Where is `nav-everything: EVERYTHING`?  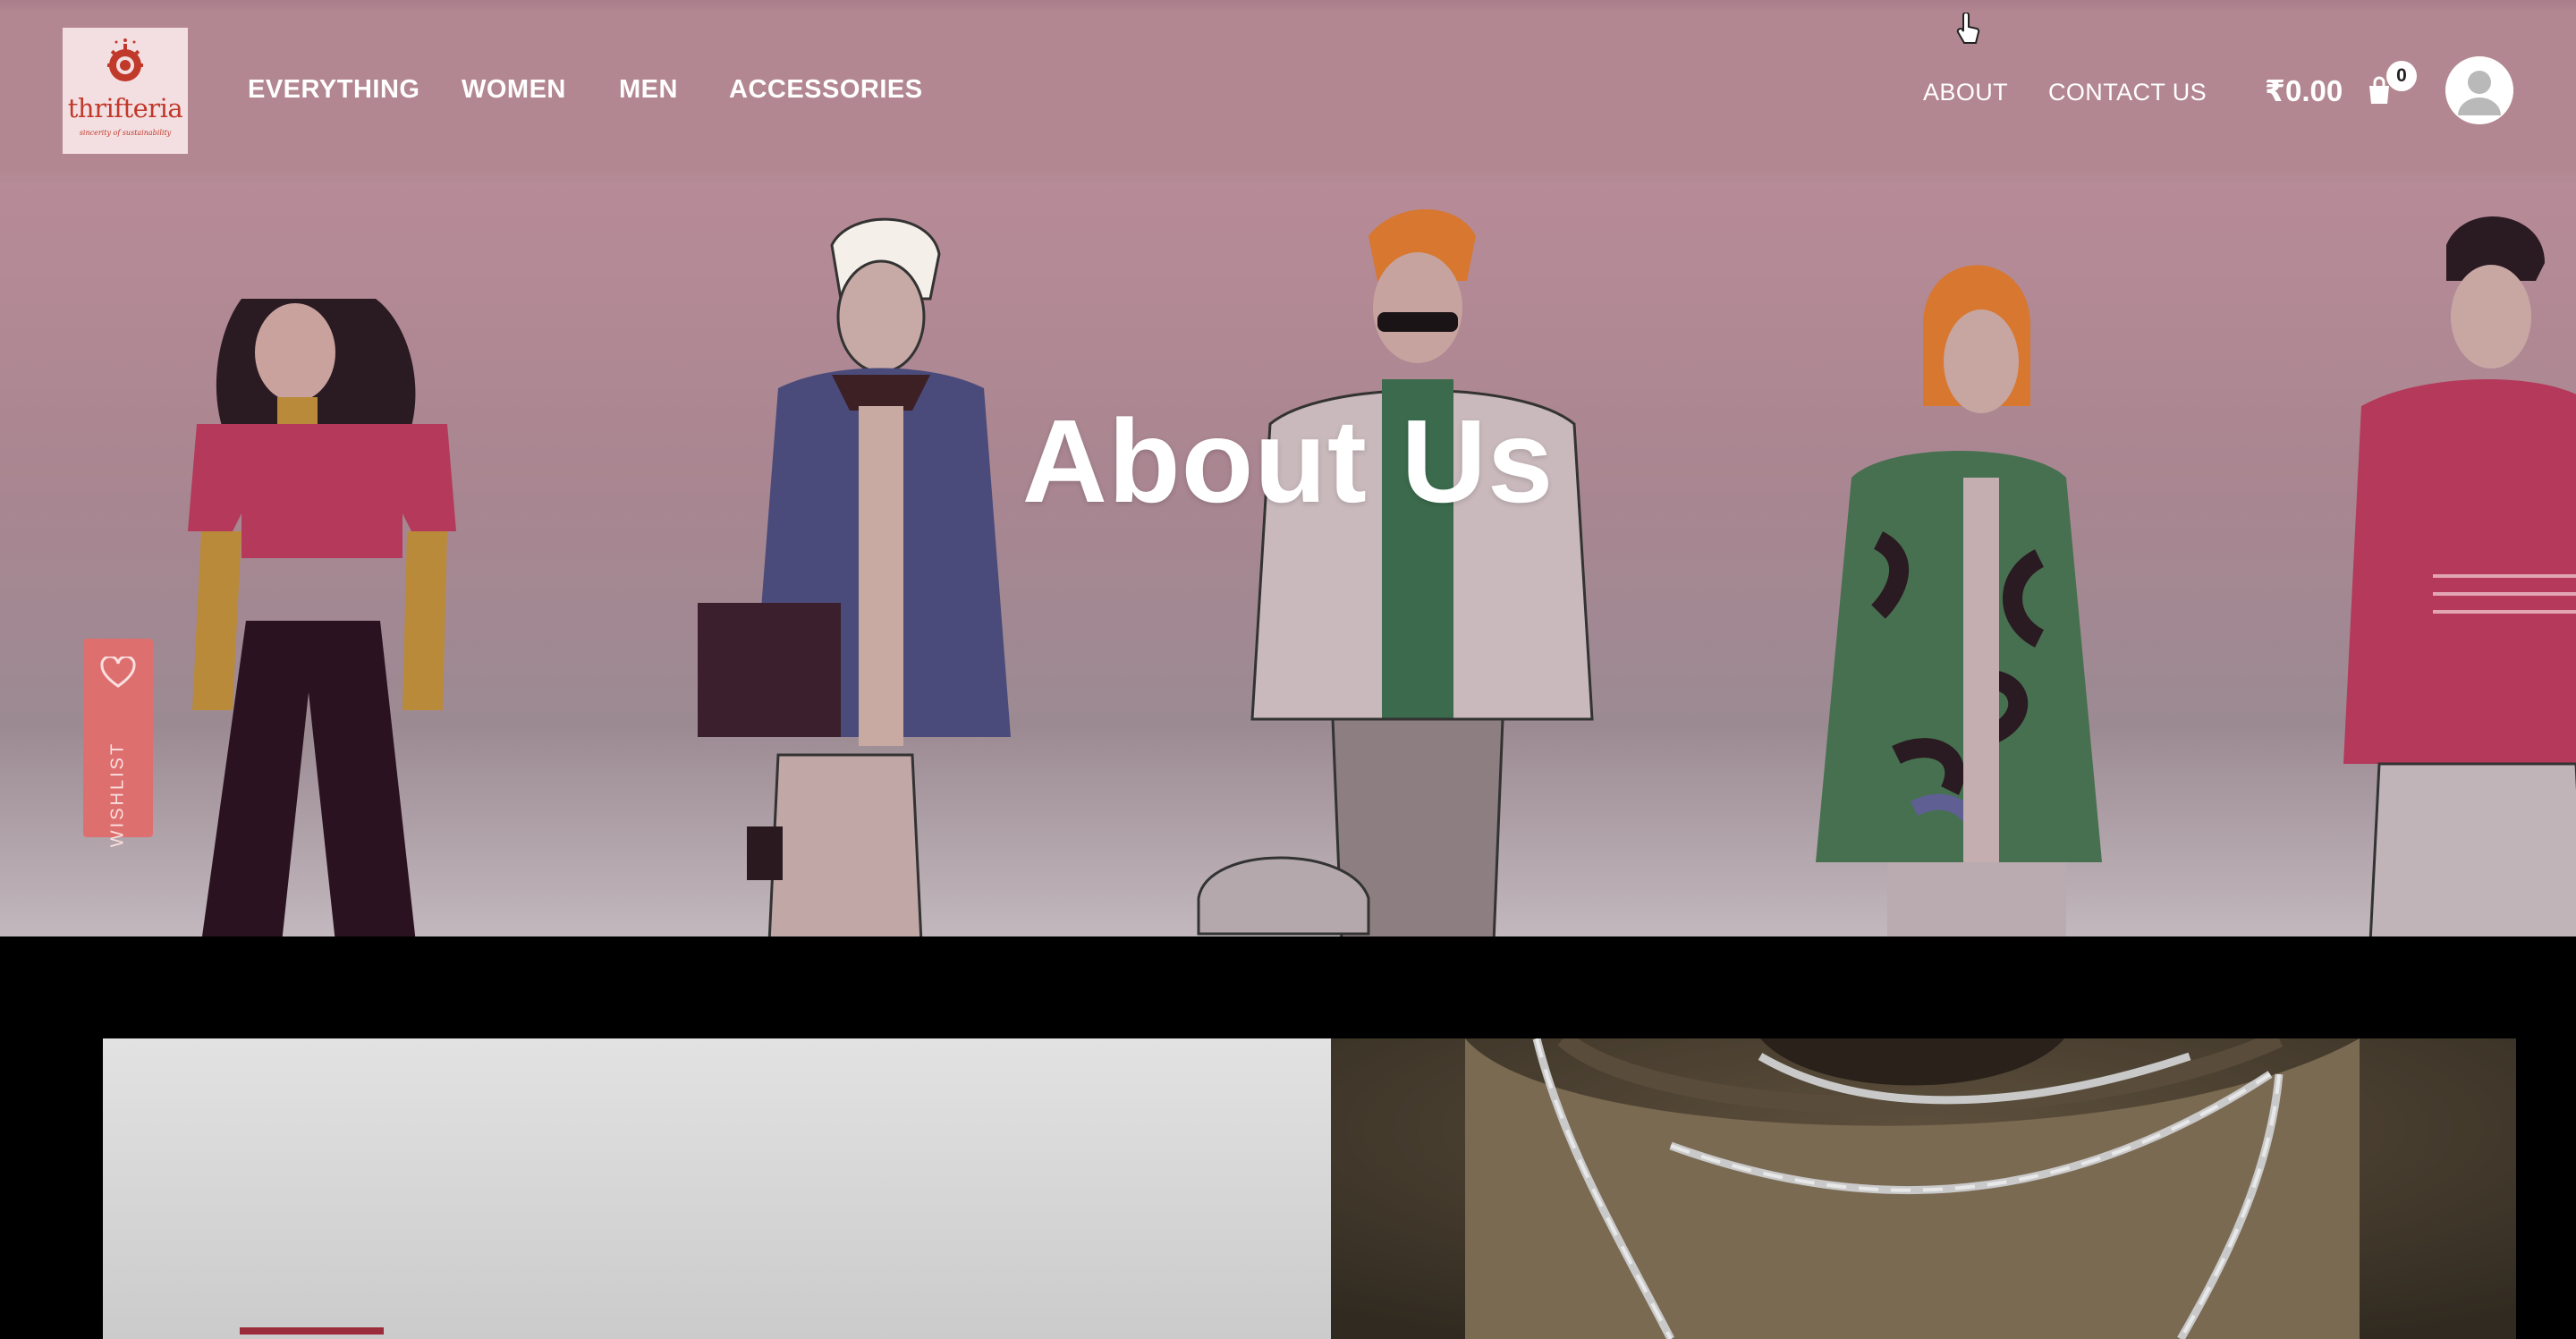
nav-everything: EVERYTHING is located at coordinates (333, 90).